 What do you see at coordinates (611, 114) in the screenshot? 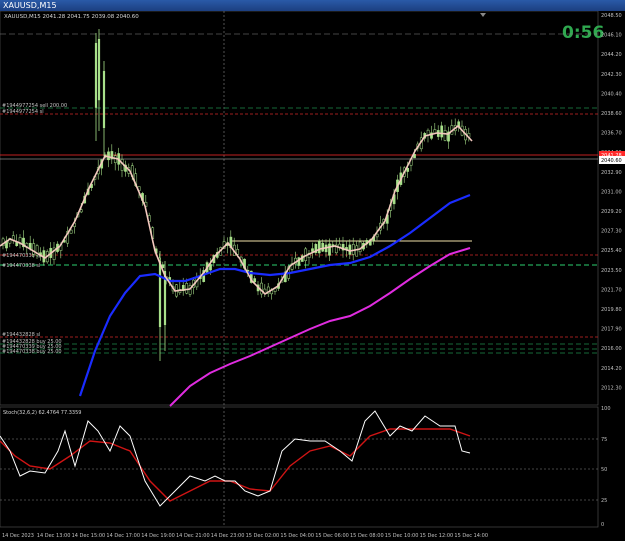
I see `price-axis-label: 2038.60` at bounding box center [611, 114].